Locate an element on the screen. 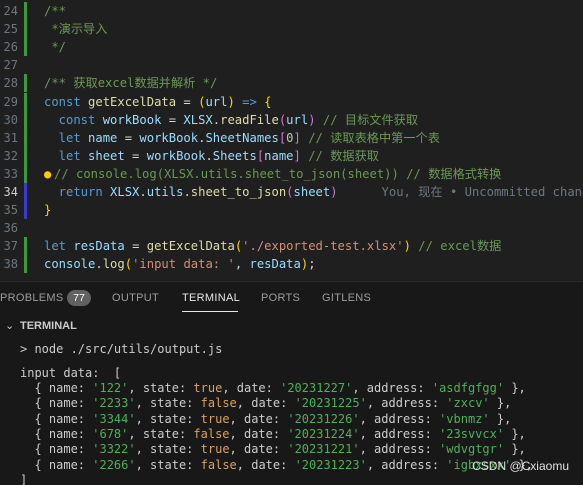  code-line: 29 const getExcelData = (url) => { is located at coordinates (291, 101).